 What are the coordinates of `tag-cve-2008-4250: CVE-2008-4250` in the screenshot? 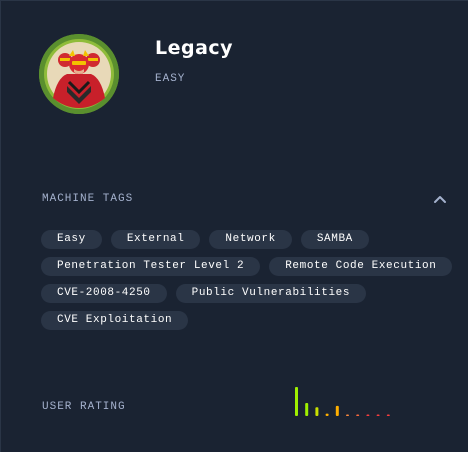 It's located at (104, 293).